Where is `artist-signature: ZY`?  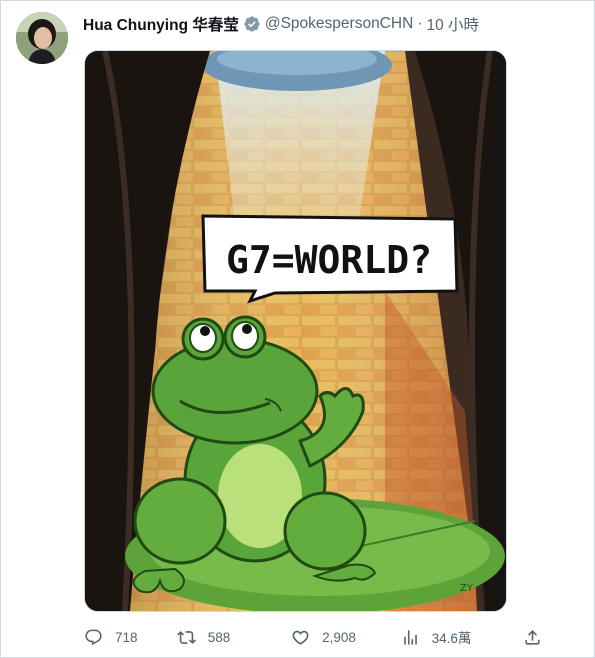 artist-signature: ZY is located at coordinates (467, 588).